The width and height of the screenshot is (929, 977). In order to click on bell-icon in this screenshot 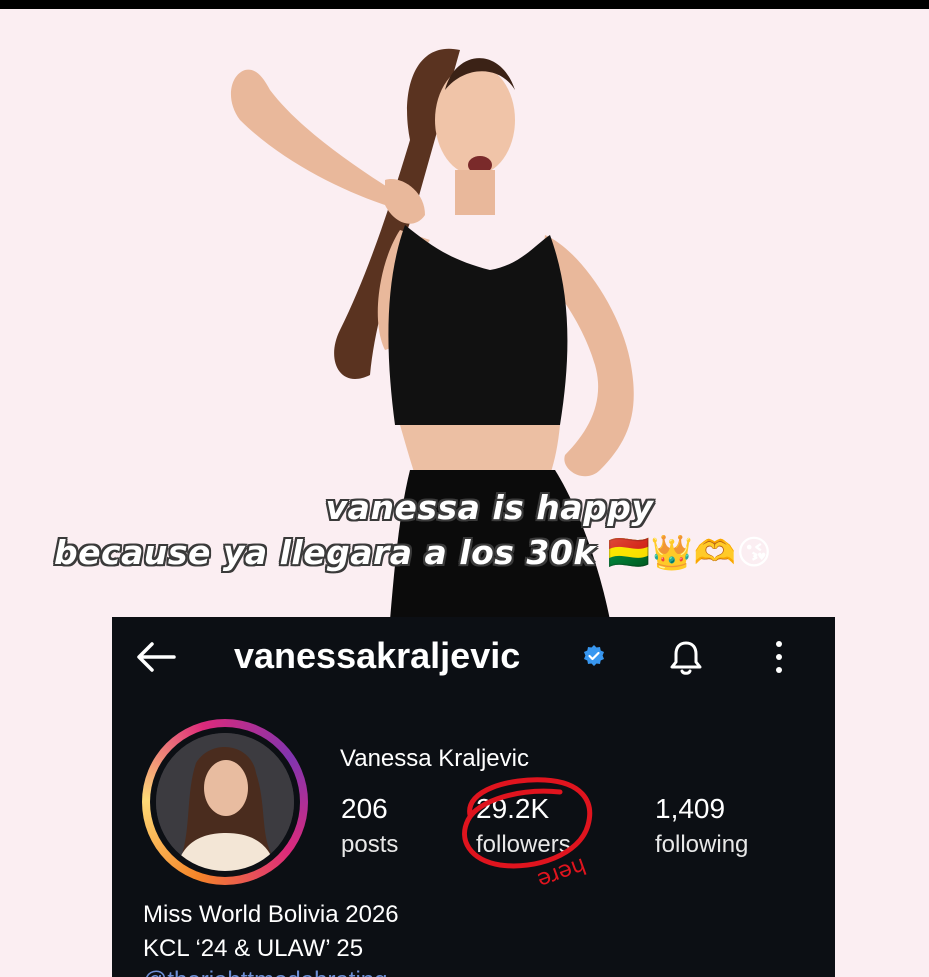, I will do `click(686, 658)`.